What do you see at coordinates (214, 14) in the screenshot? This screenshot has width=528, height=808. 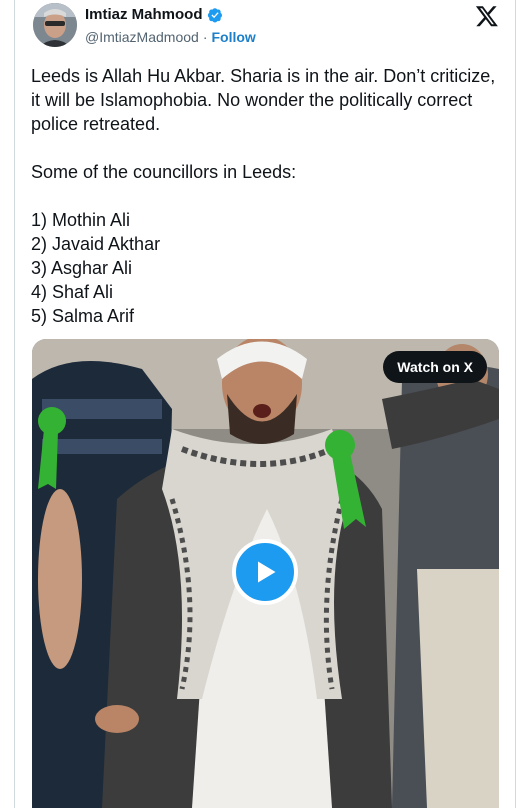 I see `verified-badge-icon` at bounding box center [214, 14].